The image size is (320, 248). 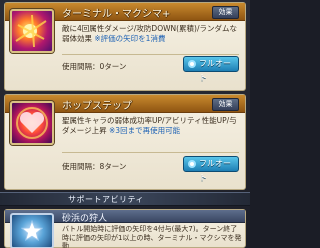 I want to click on star-icon, so click(x=32, y=230).